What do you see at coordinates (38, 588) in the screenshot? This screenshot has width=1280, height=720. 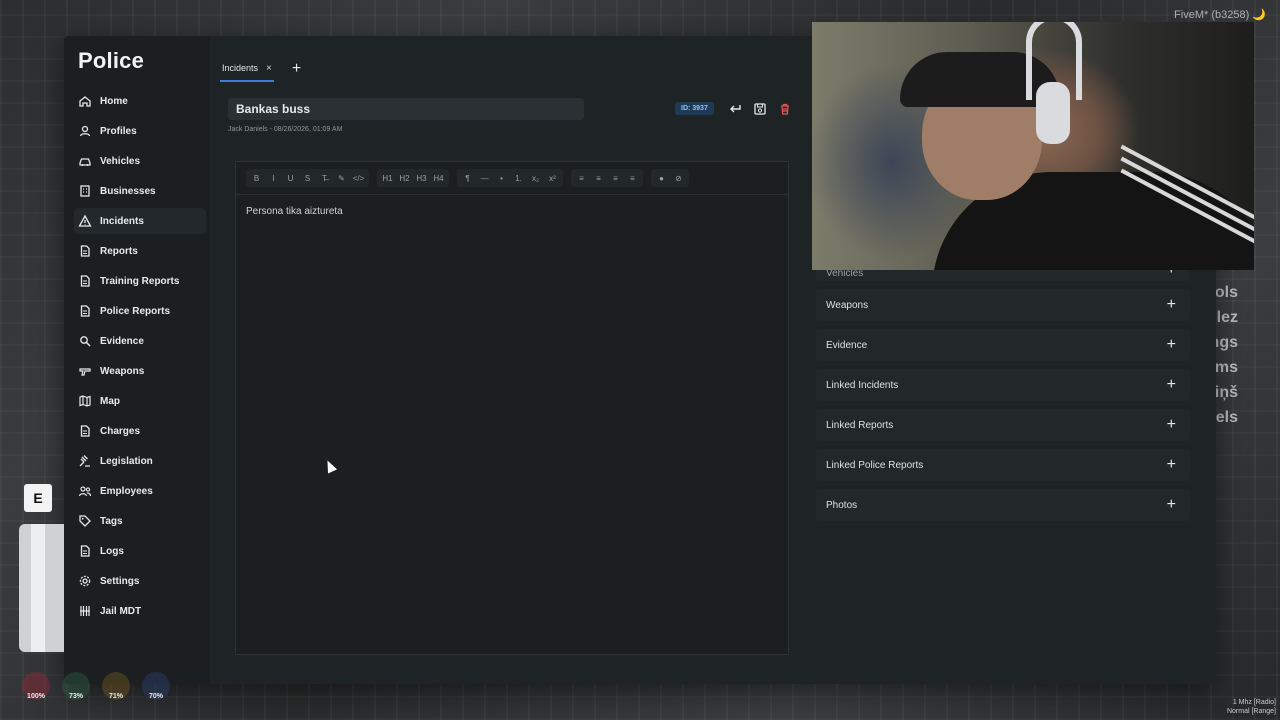 I see `minimap-road` at bounding box center [38, 588].